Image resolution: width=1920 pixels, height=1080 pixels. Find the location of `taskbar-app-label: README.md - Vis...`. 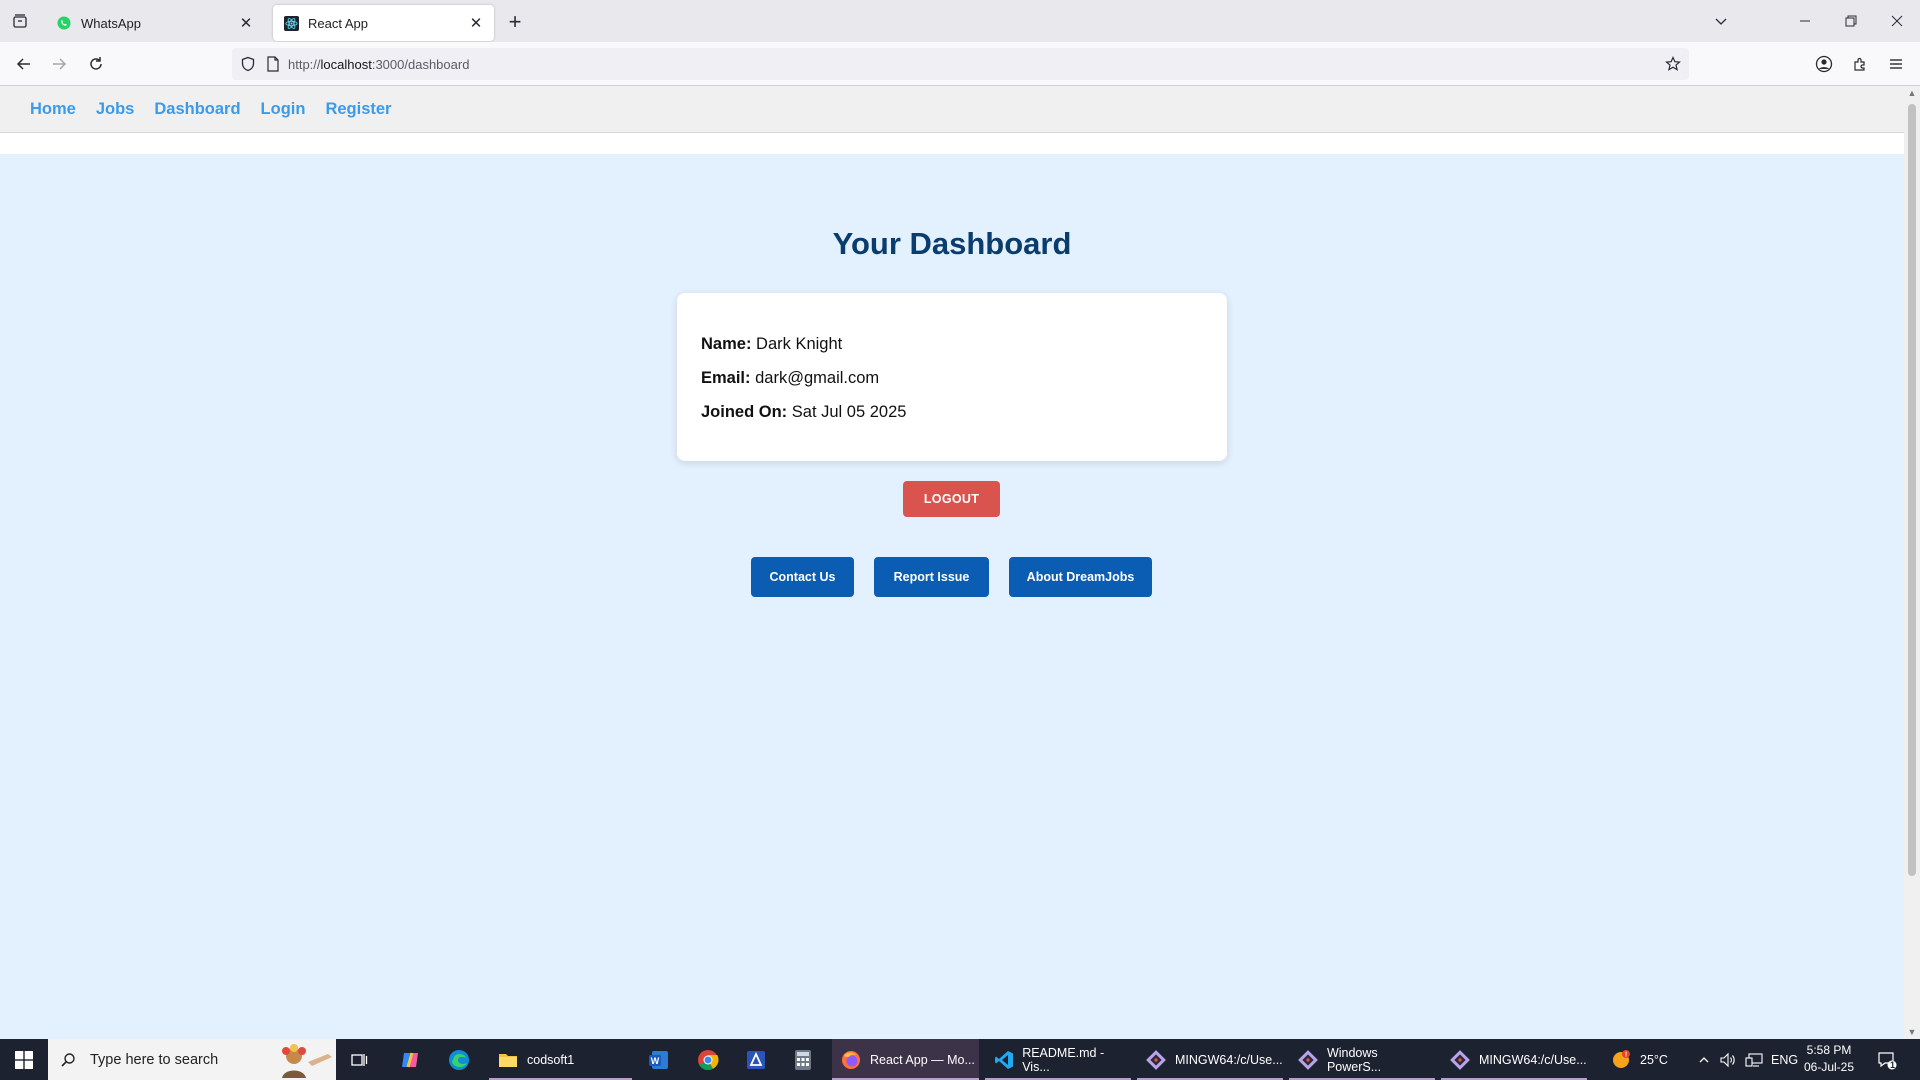

taskbar-app-label: README.md - Vis... is located at coordinates (1063, 1059).